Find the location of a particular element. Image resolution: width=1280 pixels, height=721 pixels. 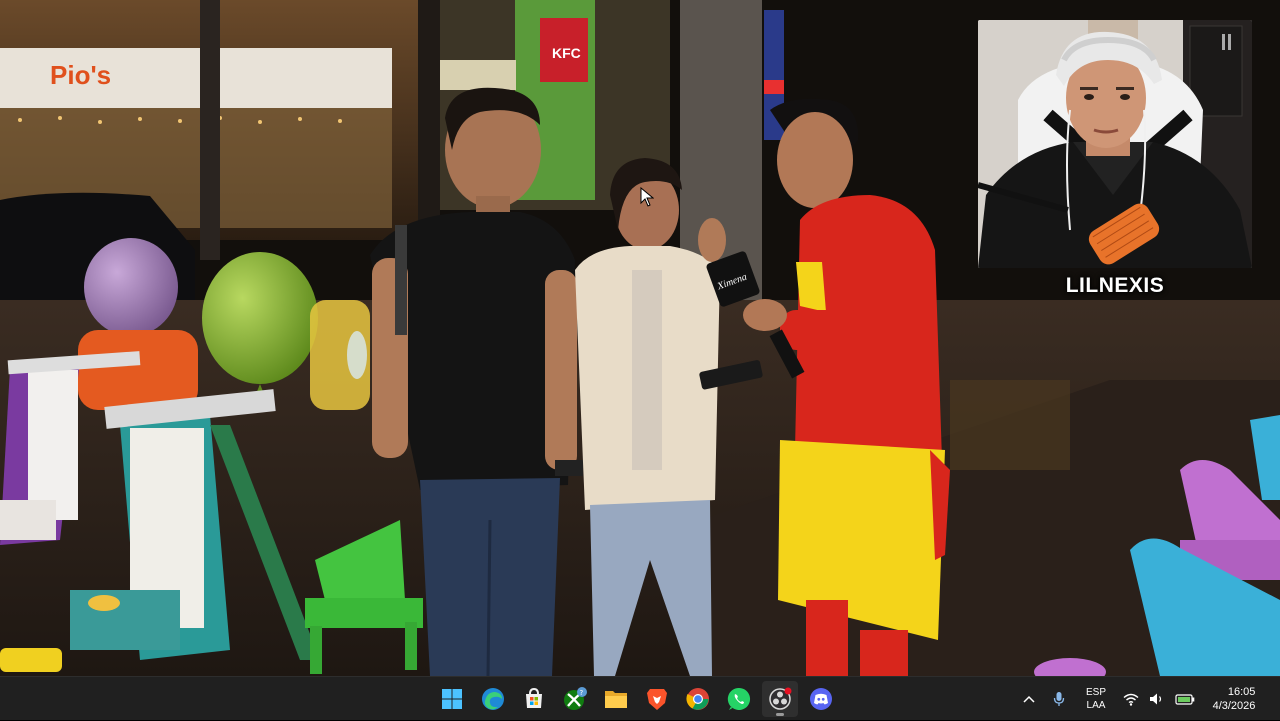

taskbar-xbox: ? is located at coordinates (575, 699).